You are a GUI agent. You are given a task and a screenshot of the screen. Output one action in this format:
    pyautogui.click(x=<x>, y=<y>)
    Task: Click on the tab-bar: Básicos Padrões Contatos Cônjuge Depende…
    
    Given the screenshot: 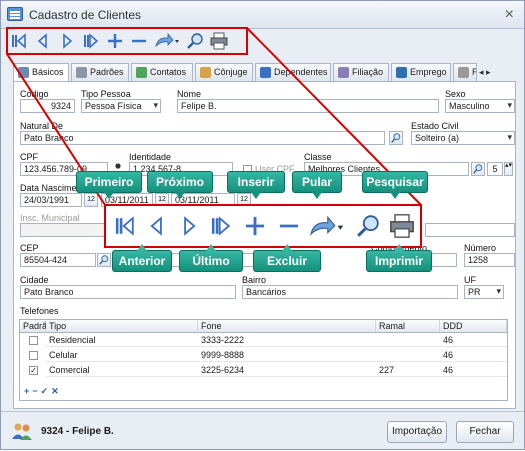 What is the action you would take?
    pyautogui.click(x=263, y=72)
    